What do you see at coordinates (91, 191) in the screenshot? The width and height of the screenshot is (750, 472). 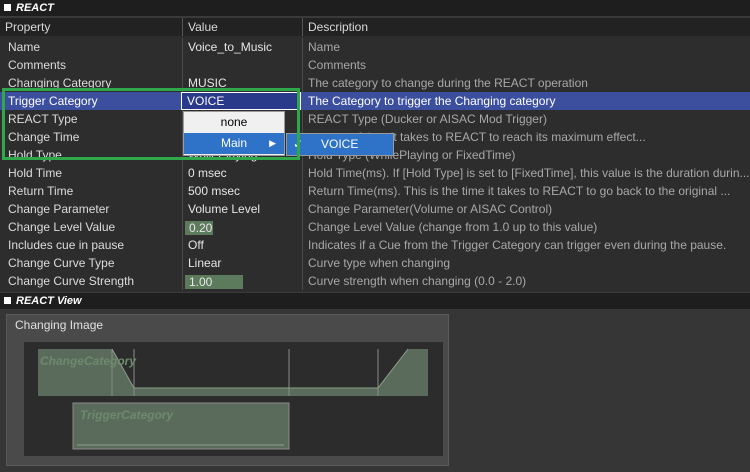 I see `property-label: Return Time` at bounding box center [91, 191].